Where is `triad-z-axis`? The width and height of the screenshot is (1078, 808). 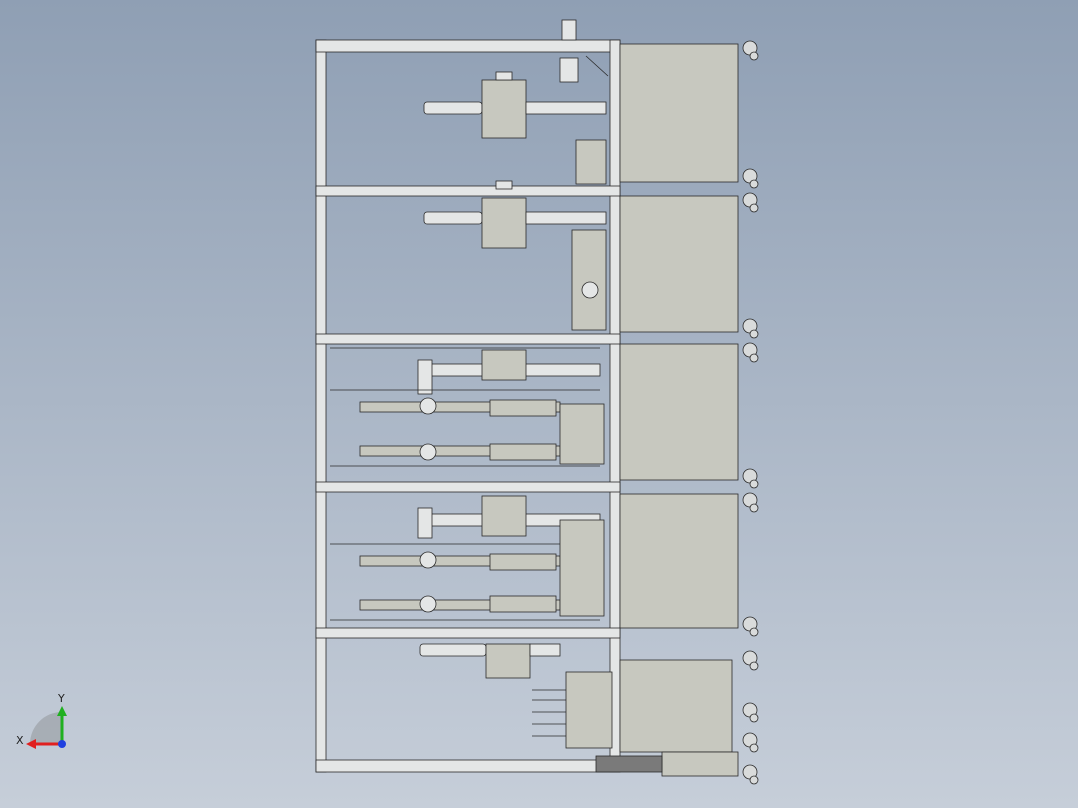
triad-z-axis is located at coordinates (62, 744).